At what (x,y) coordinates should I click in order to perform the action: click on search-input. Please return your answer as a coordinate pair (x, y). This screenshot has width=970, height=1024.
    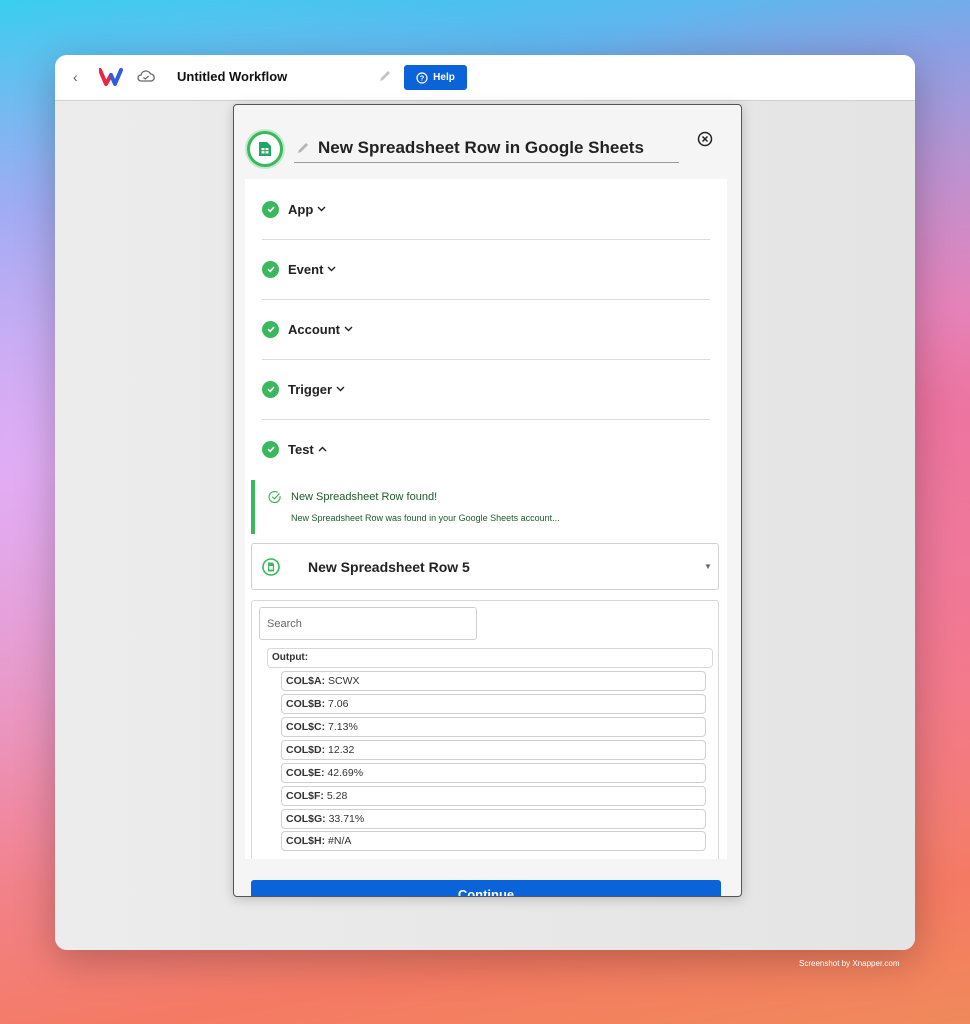
    Looking at the image, I should click on (368, 623).